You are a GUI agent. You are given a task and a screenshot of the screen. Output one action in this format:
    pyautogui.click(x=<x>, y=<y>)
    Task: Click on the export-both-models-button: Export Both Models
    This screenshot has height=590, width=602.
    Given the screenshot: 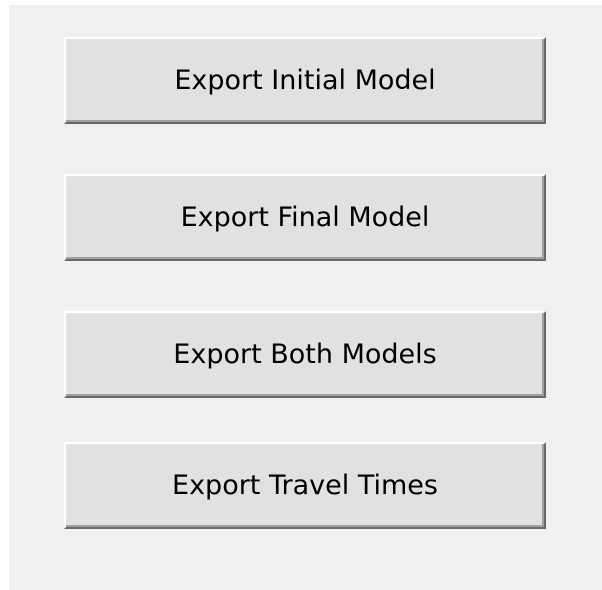 What is the action you would take?
    pyautogui.click(x=305, y=354)
    